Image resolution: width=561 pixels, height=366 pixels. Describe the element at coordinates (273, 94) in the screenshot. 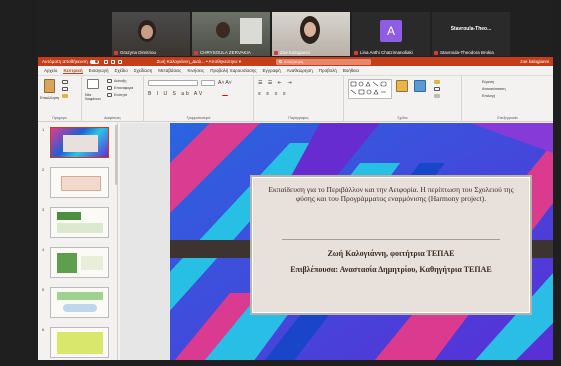

I see `align-icons: ≡ ≡ ≡ ≡` at that location.